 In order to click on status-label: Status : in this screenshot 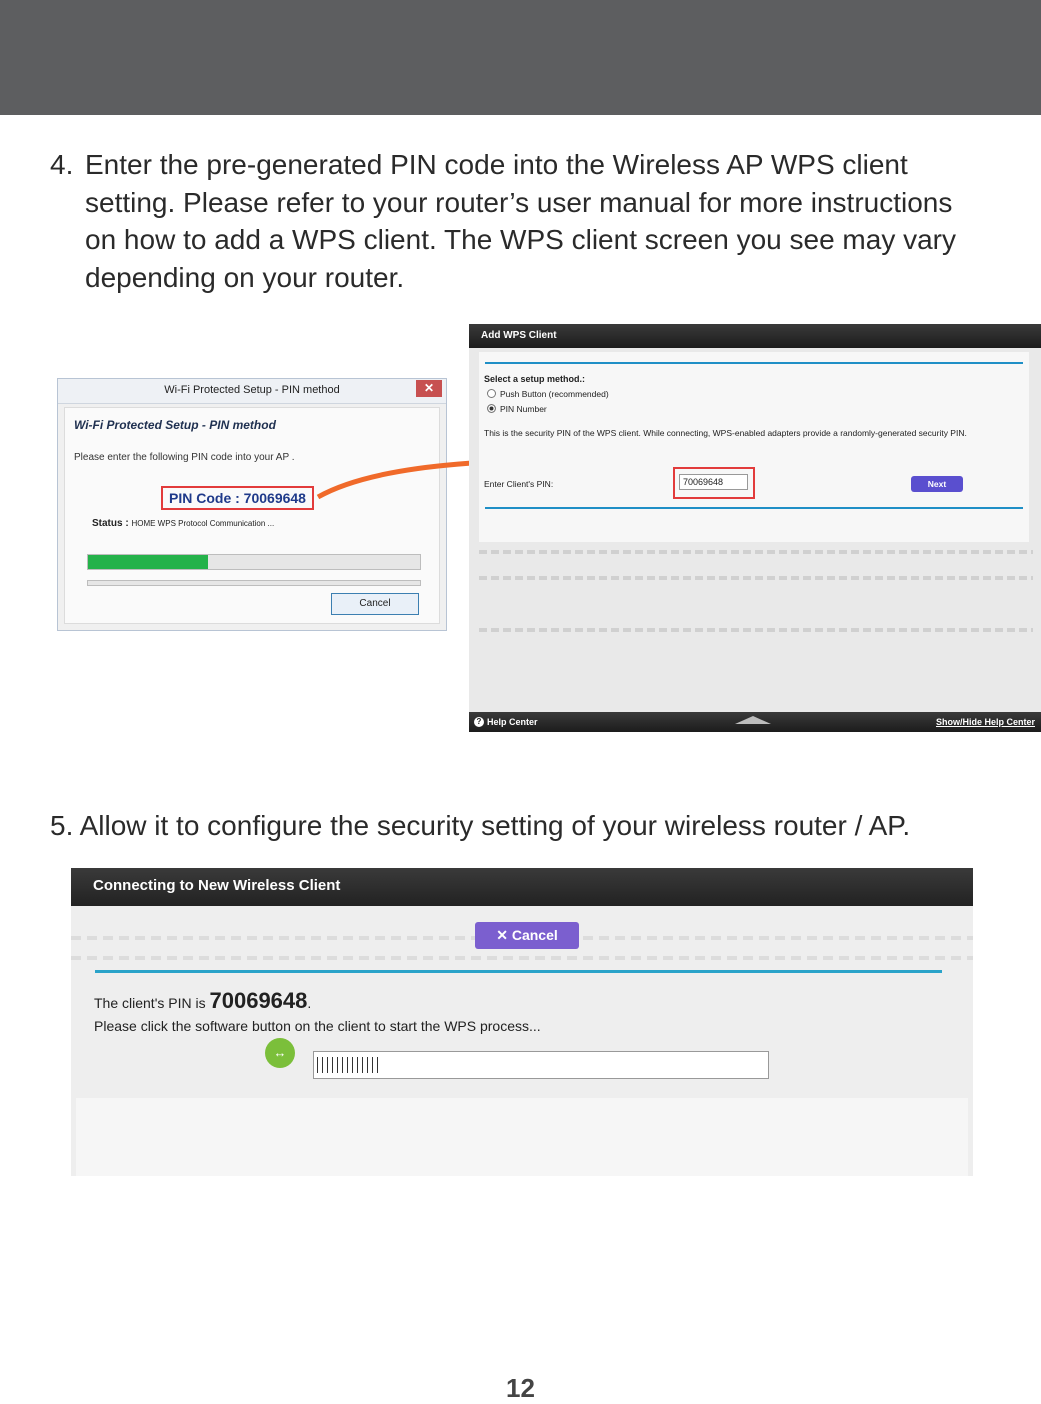, I will do `click(110, 523)`.